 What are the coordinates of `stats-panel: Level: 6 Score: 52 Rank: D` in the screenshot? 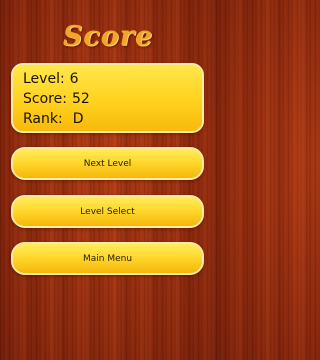 It's located at (107, 98).